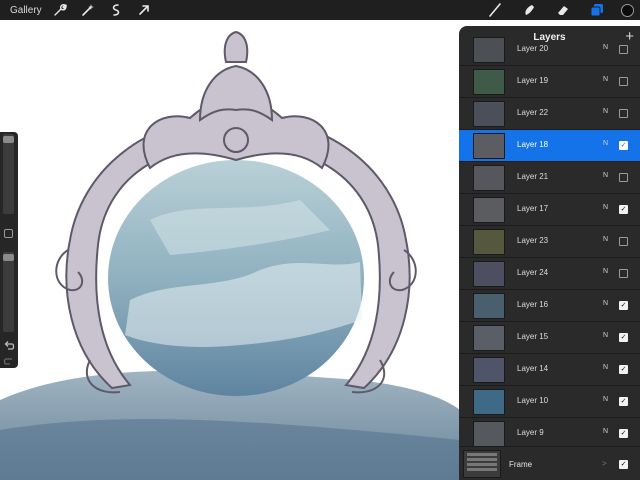 The height and width of the screenshot is (480, 640). I want to click on transform-icon, so click(144, 10).